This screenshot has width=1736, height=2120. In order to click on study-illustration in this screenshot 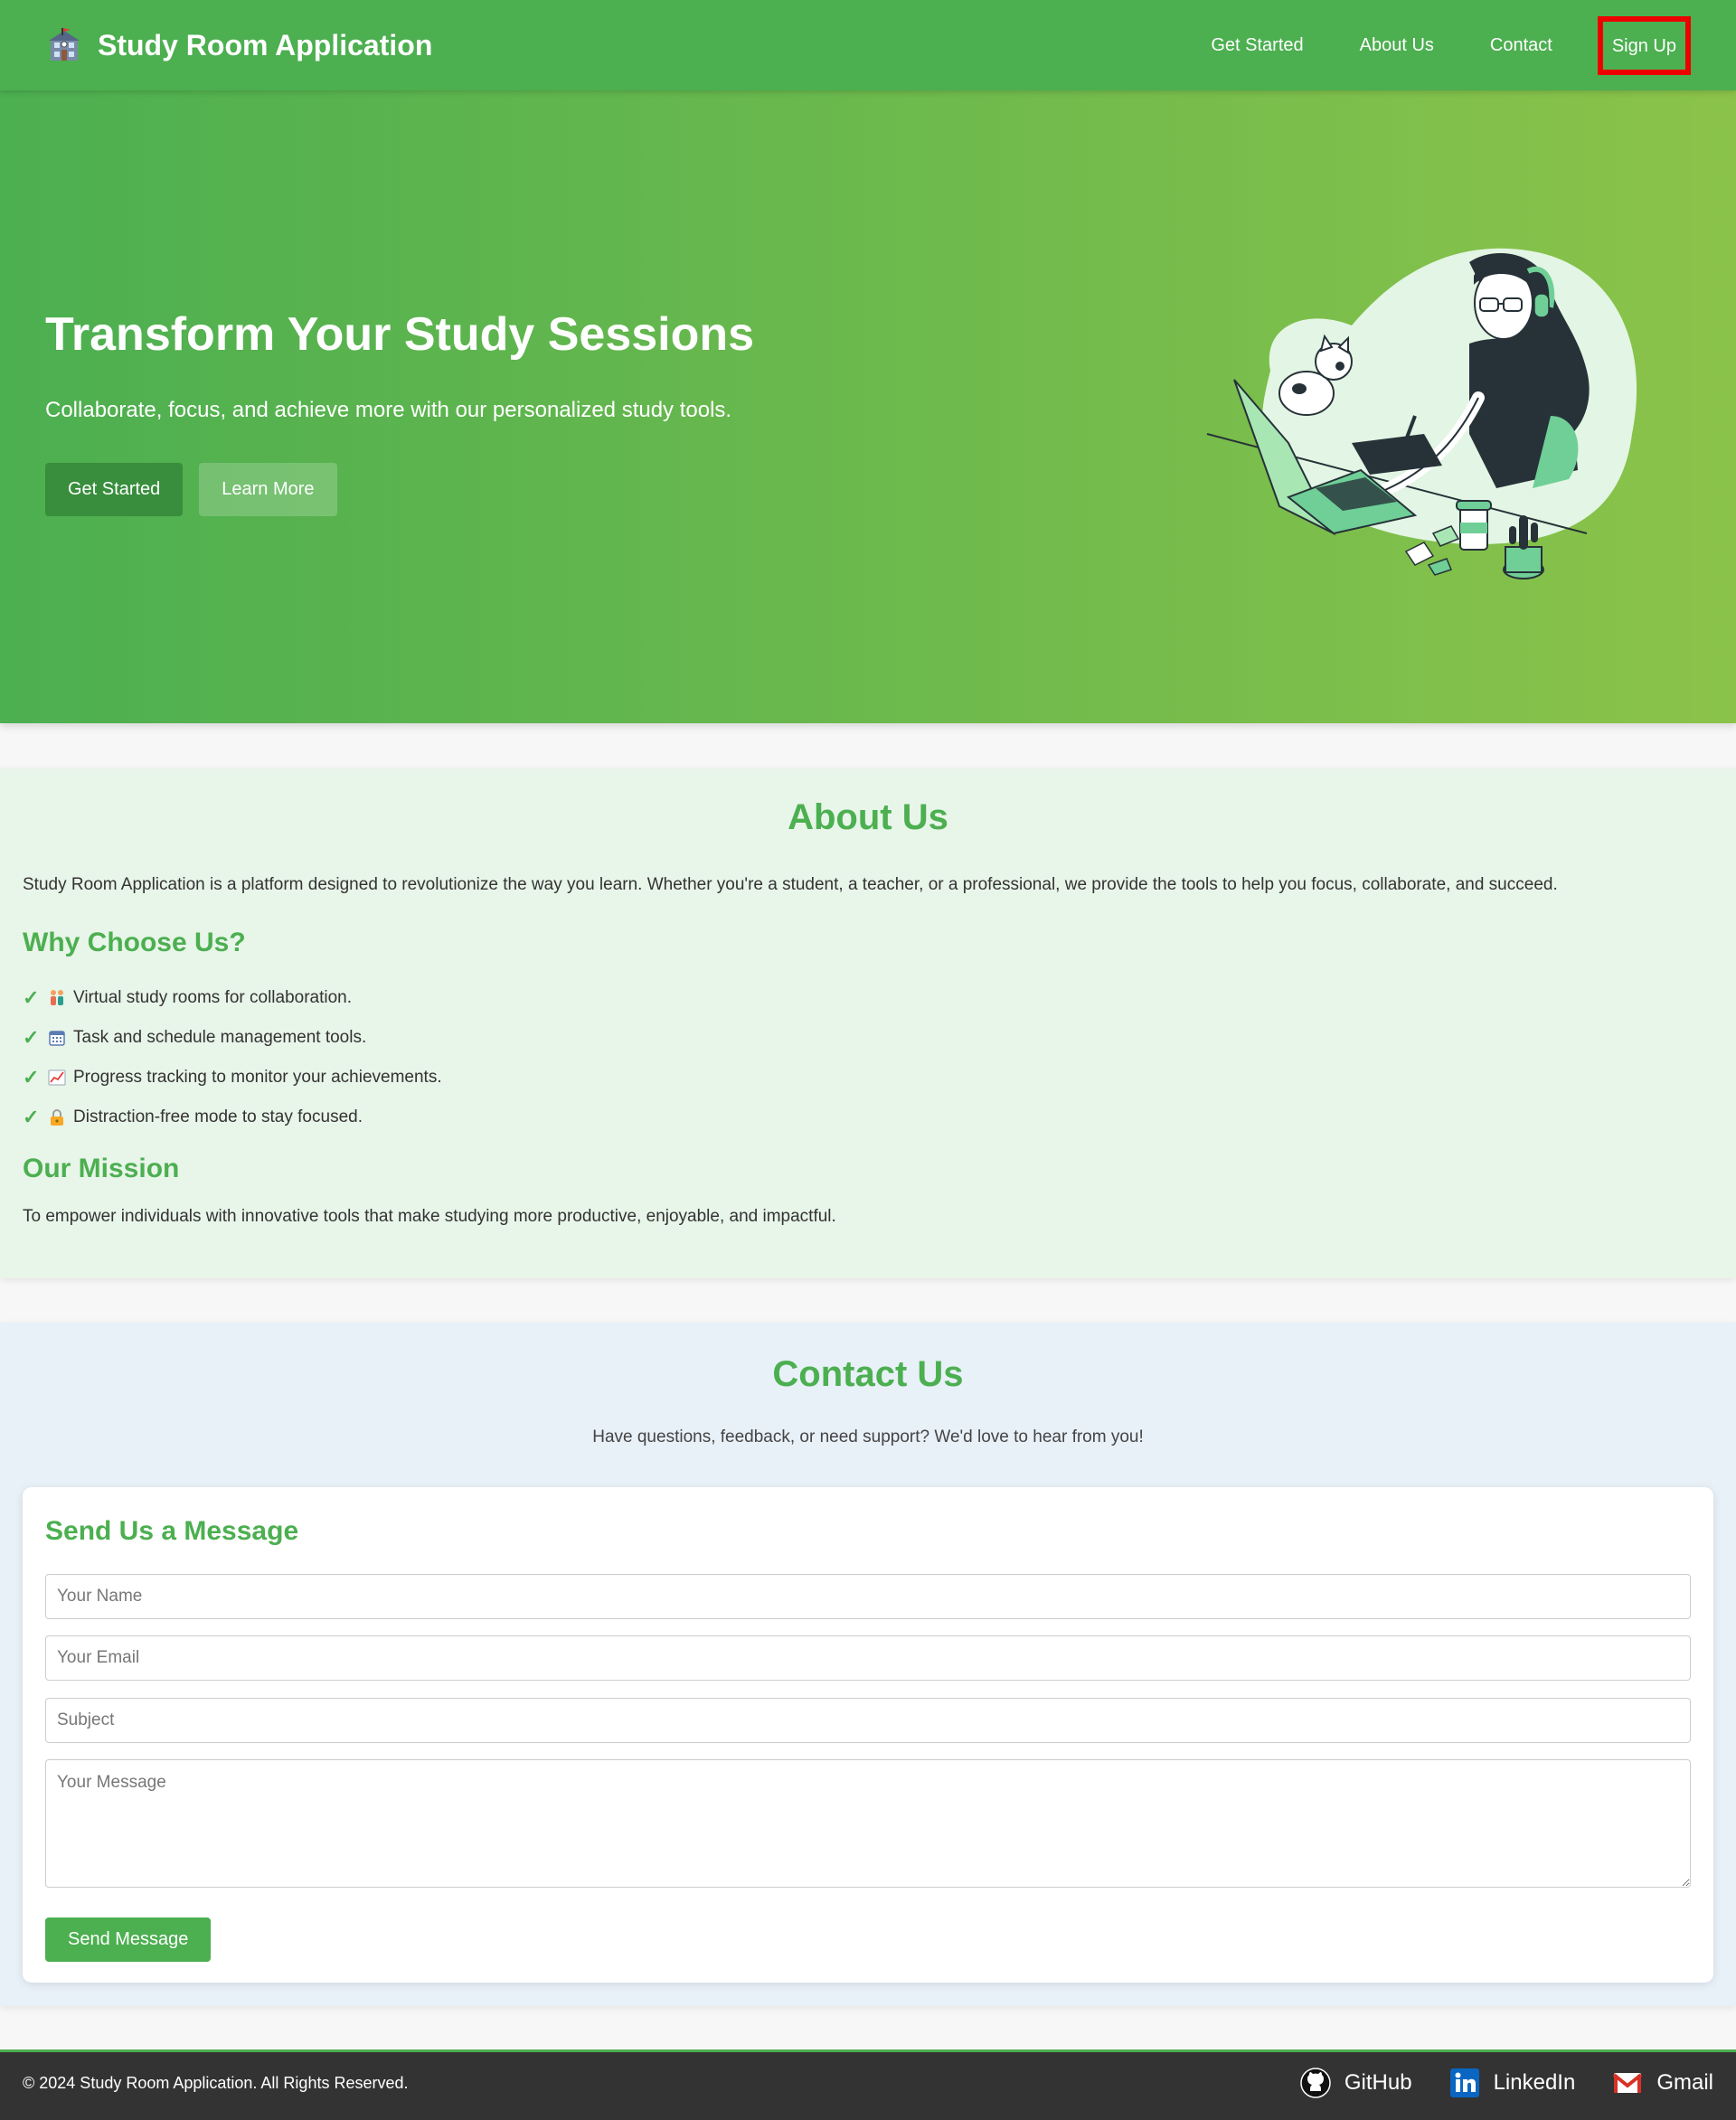, I will do `click(1421, 413)`.